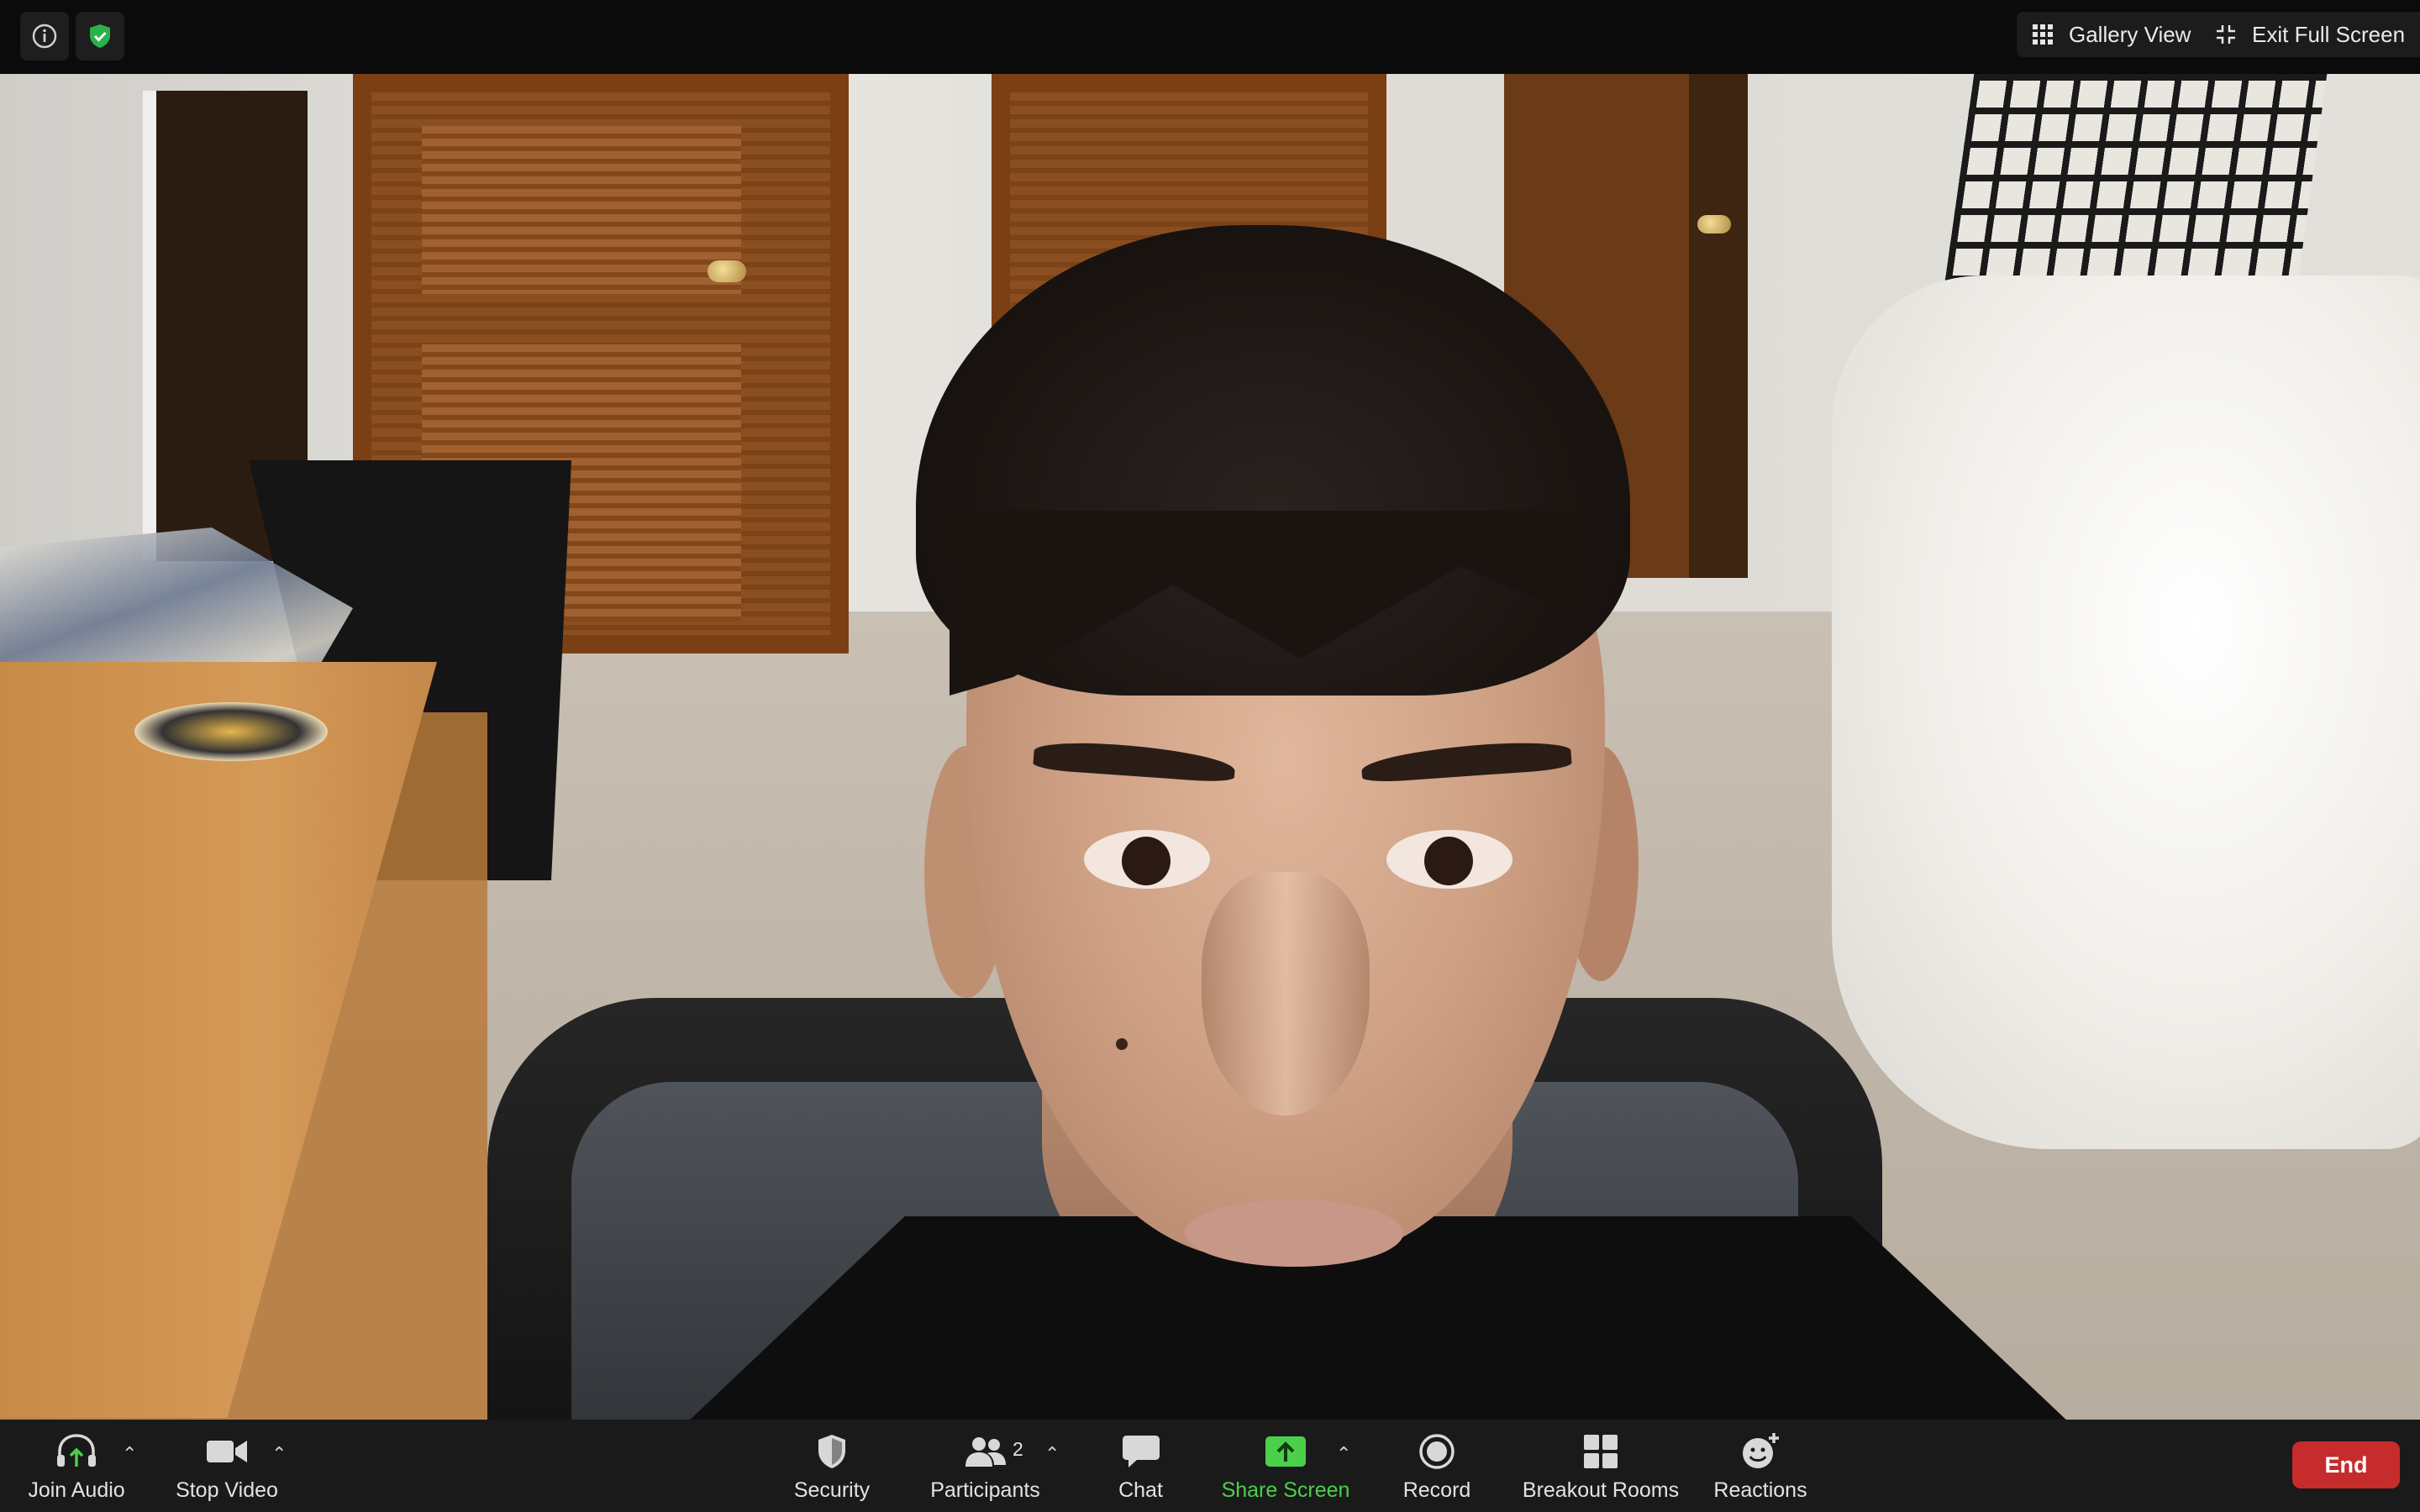 The height and width of the screenshot is (1512, 2420). What do you see at coordinates (1122, 1044) in the screenshot?
I see `video-person-mole` at bounding box center [1122, 1044].